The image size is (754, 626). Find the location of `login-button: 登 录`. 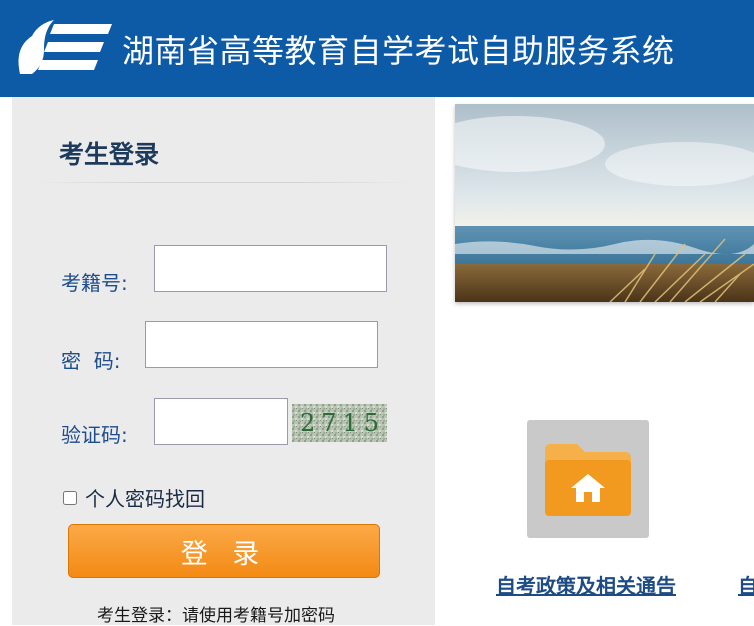

login-button: 登 录 is located at coordinates (224, 551).